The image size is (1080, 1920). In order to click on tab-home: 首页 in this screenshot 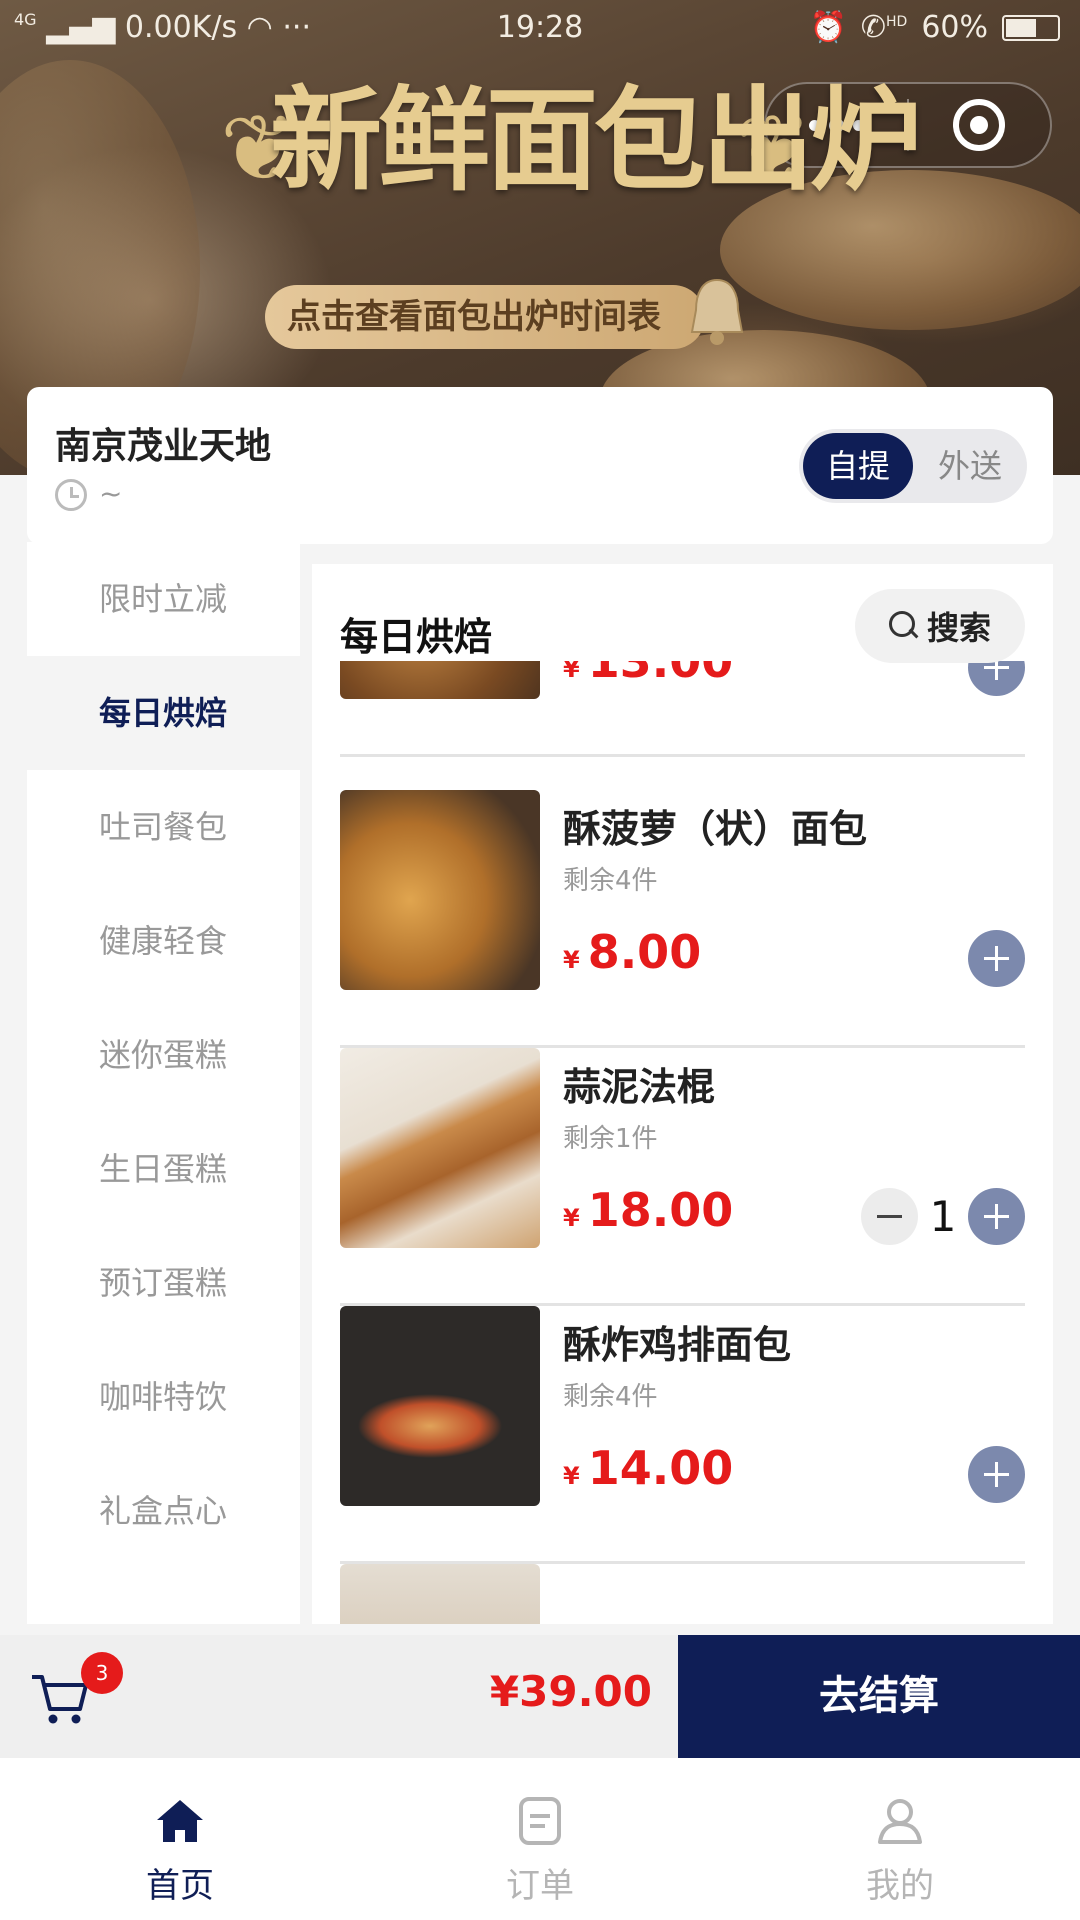, I will do `click(180, 1839)`.